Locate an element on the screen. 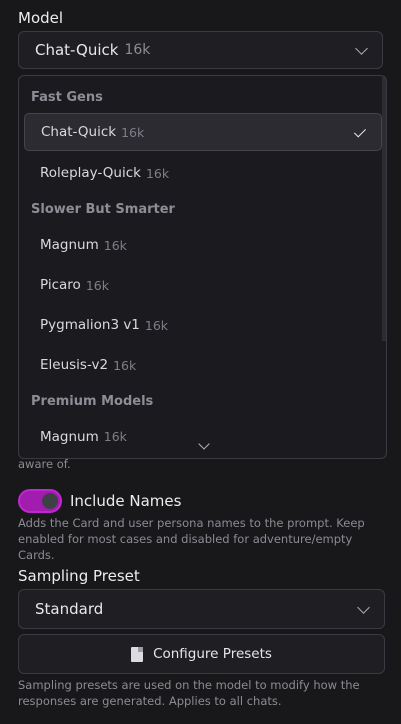  option-picaro: Picaro 16k is located at coordinates (203, 285).